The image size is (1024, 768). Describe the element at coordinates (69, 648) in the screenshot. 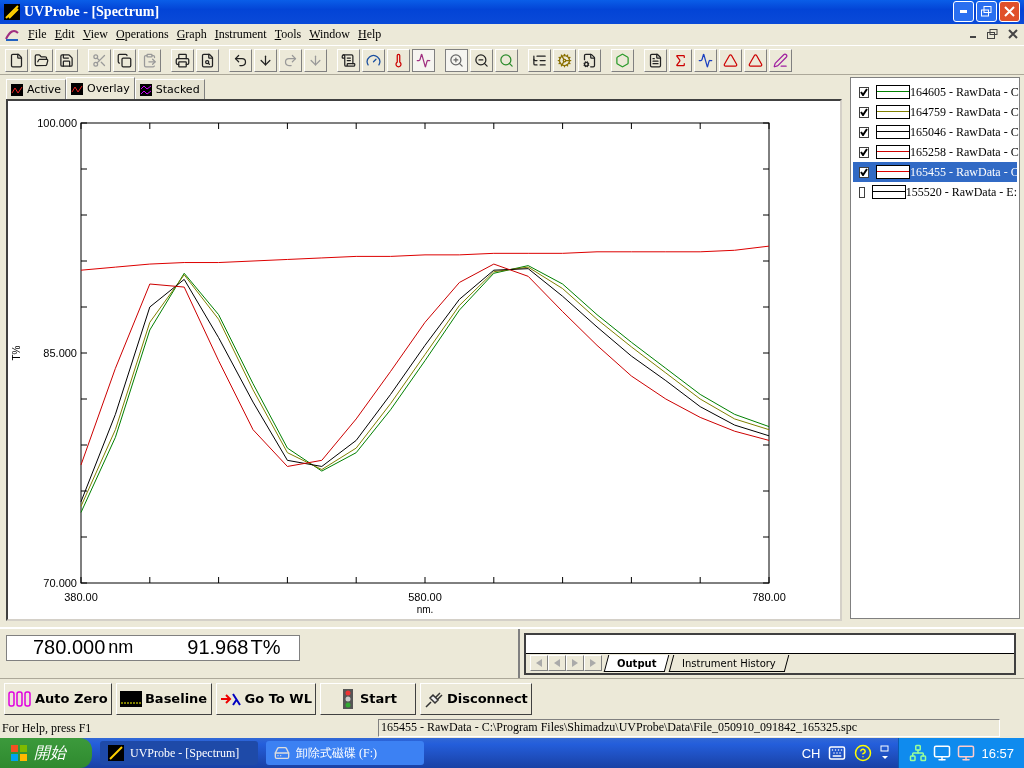

I see `wavelength-value: 780.000` at that location.